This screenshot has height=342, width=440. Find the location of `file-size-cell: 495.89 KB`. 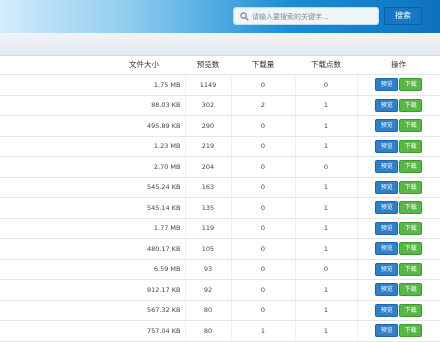

file-size-cell: 495.89 KB is located at coordinates (93, 126).